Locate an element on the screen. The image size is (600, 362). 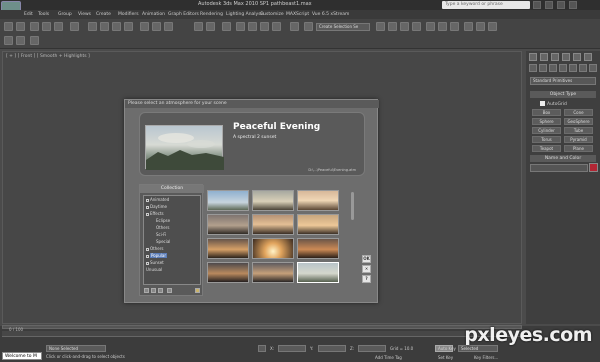
add-item-icon is located at coordinates (153, 290).